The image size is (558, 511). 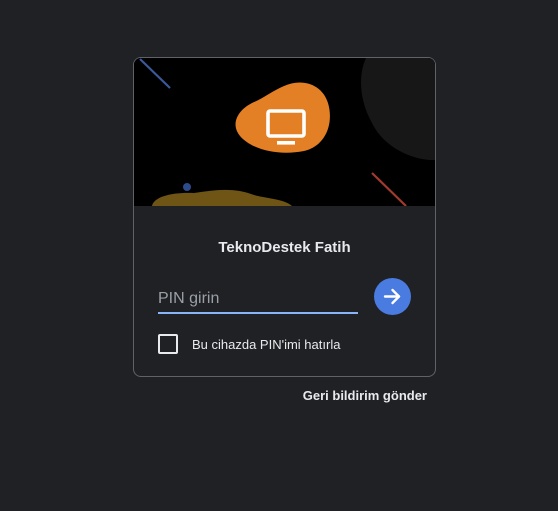 I want to click on monitor-icon, so click(x=286, y=128).